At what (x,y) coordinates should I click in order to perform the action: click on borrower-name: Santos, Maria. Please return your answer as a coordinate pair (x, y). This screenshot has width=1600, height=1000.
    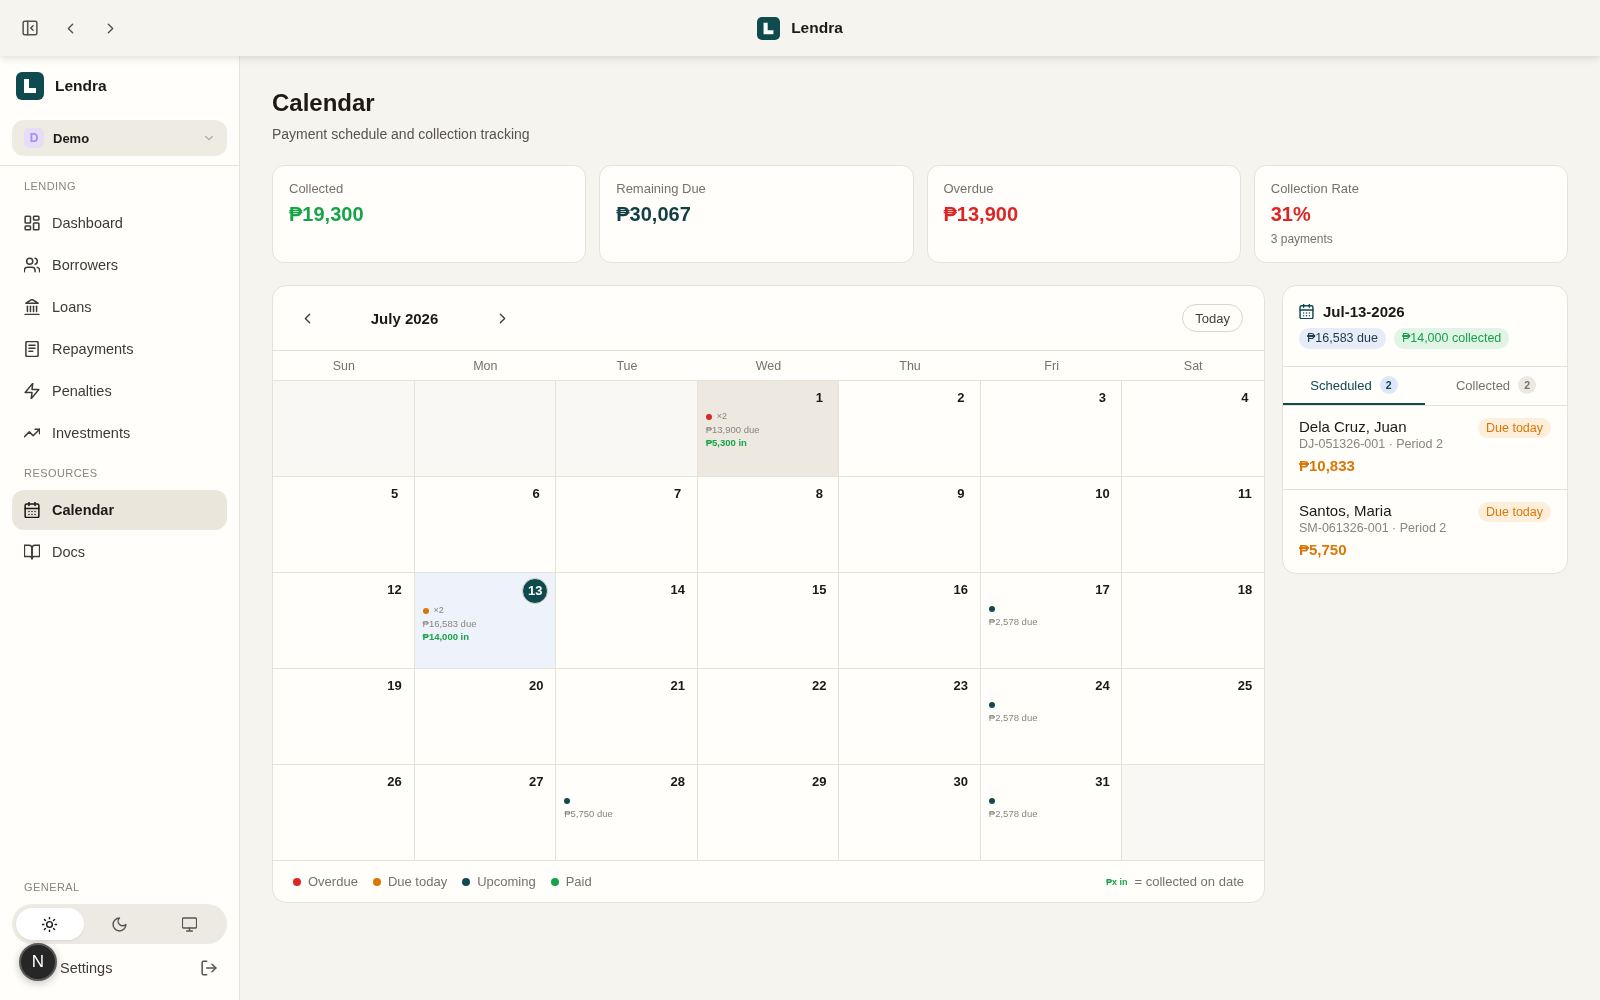
    Looking at the image, I should click on (1345, 510).